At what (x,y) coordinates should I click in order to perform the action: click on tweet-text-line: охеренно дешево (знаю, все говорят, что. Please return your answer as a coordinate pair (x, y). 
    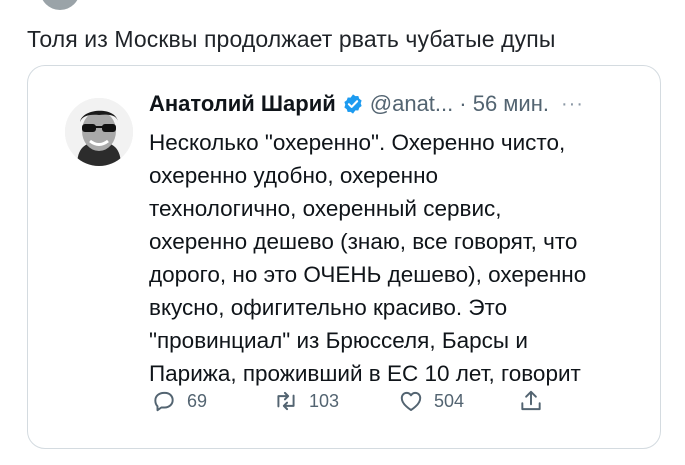
    Looking at the image, I should click on (363, 241).